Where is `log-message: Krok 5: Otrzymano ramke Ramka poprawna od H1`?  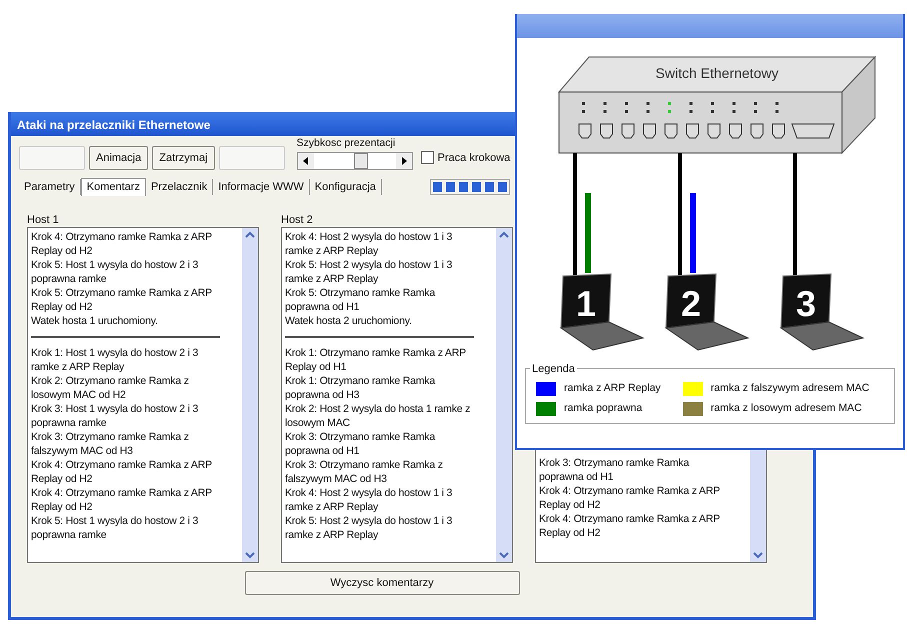 log-message: Krok 5: Otrzymano ramke Ramka poprawna od H1 is located at coordinates (360, 300).